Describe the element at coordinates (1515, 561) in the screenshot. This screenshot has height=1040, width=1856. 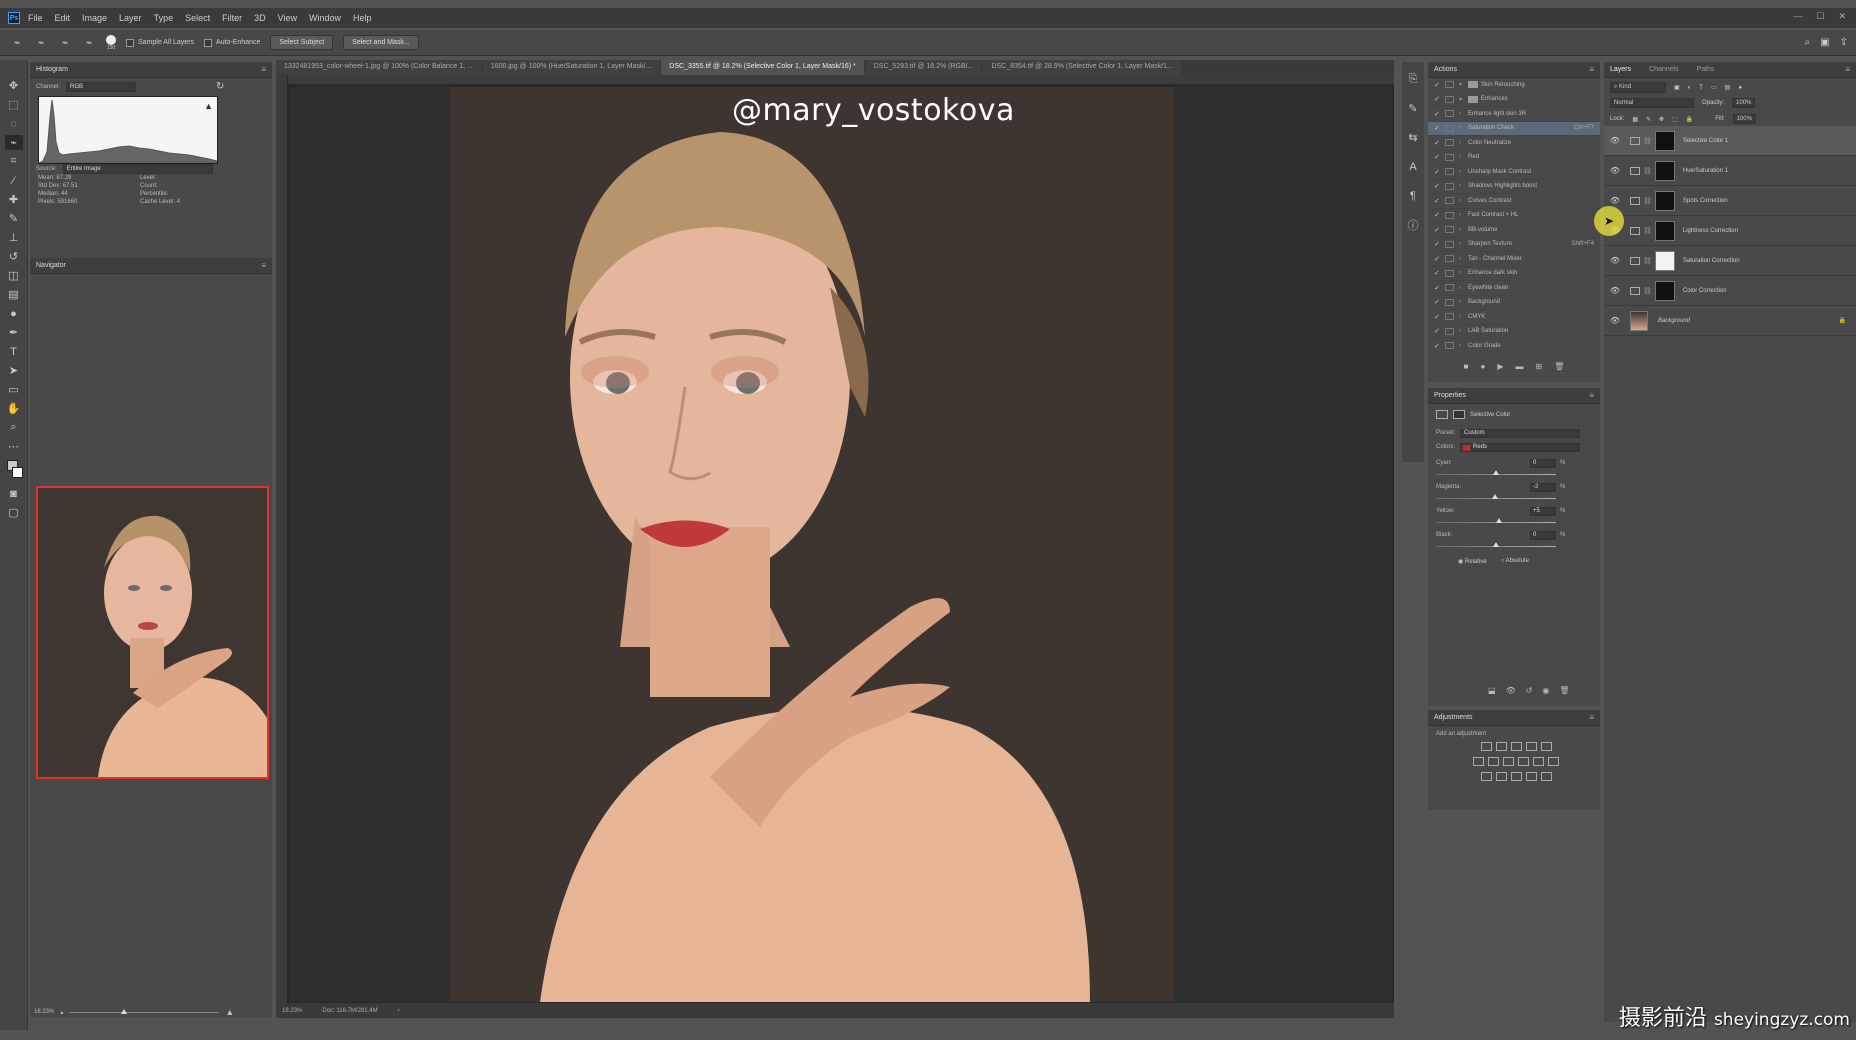
I see `absolute-radio: ○ Absolute` at that location.